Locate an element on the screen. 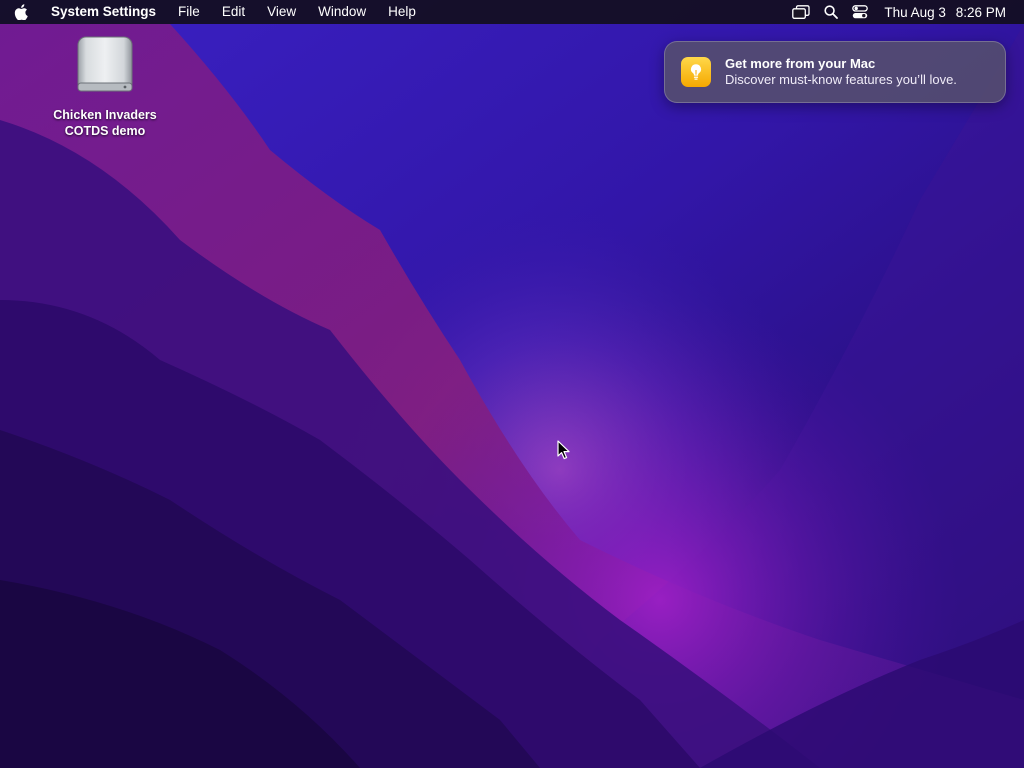 The height and width of the screenshot is (768, 1024). mouse-pointer-icon is located at coordinates (564, 452).